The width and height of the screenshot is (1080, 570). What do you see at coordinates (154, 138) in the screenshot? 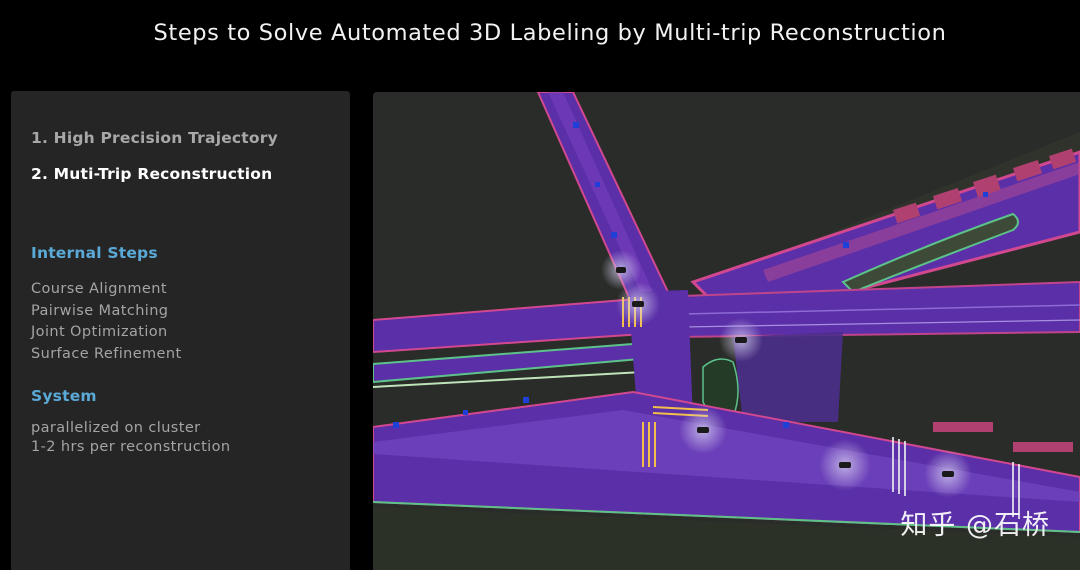
I see `step-high-precision-trajectory: 1. High Precision Trajectory` at bounding box center [154, 138].